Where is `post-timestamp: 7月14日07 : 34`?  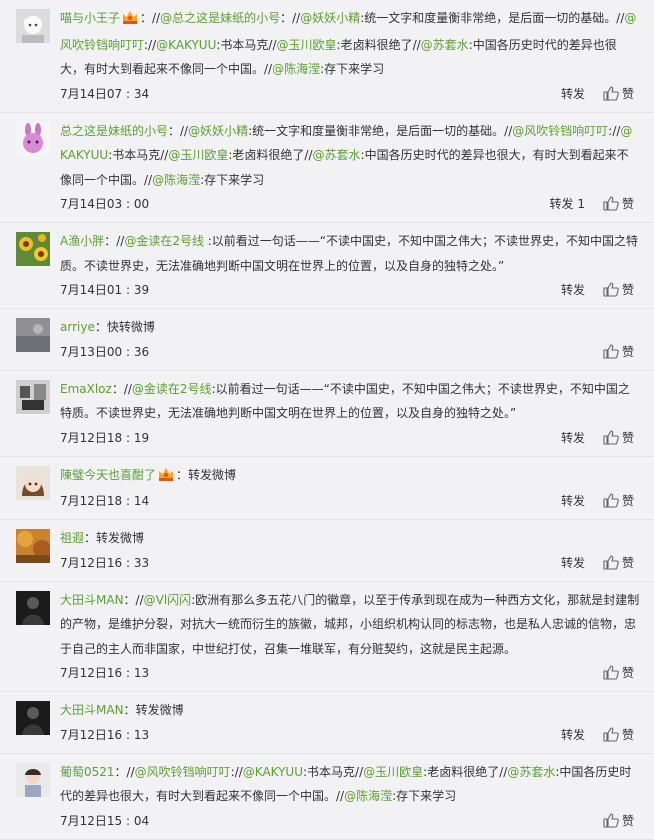 post-timestamp: 7月14日07 : 34 is located at coordinates (104, 94).